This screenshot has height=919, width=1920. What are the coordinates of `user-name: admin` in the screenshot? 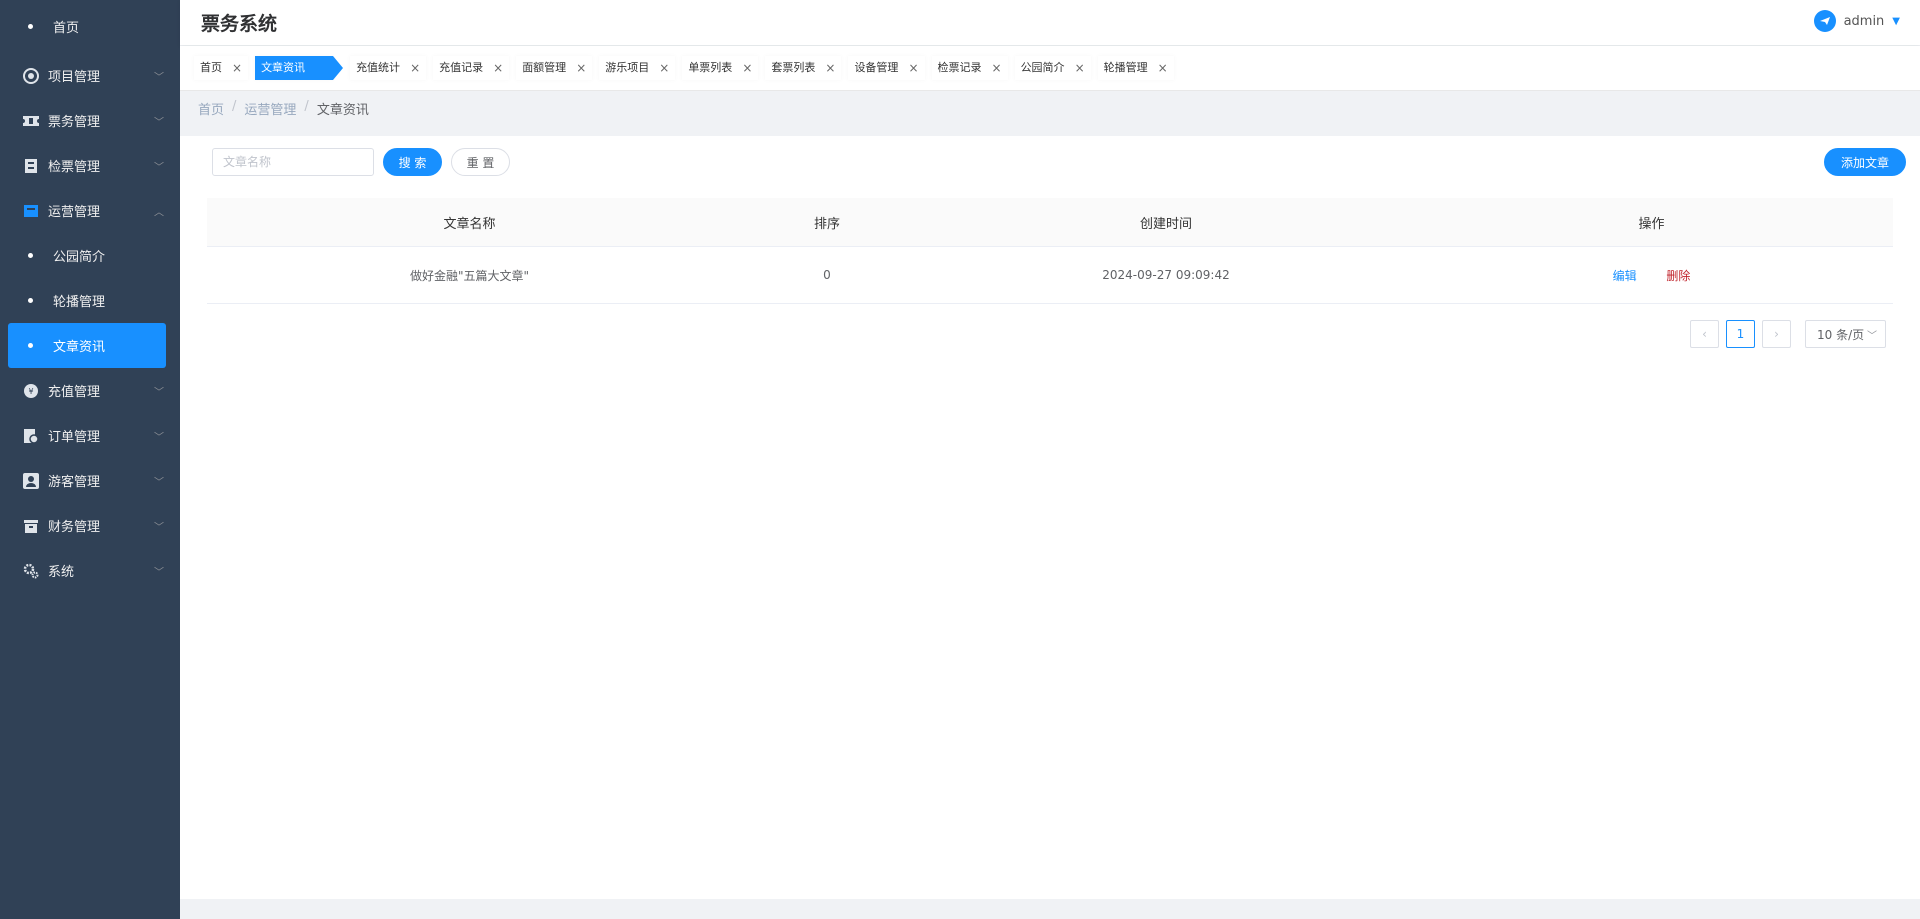 It's located at (1864, 21).